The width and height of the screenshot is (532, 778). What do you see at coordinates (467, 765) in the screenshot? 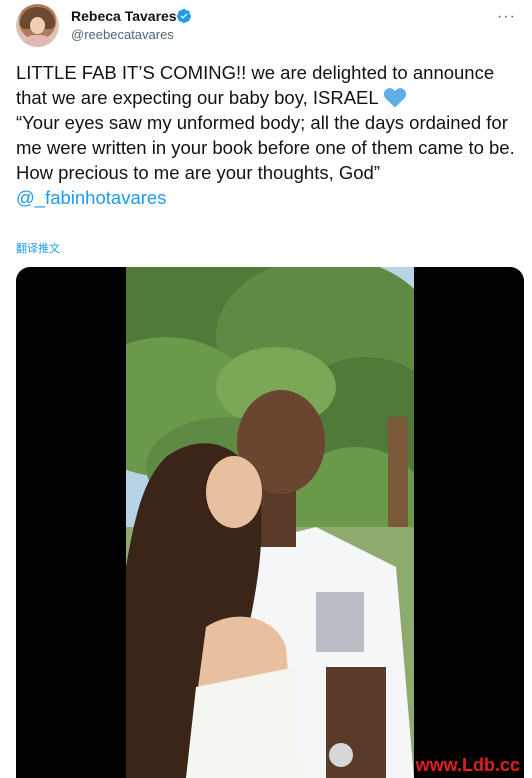
I see `watermark-text: www.Ldb.cc` at bounding box center [467, 765].